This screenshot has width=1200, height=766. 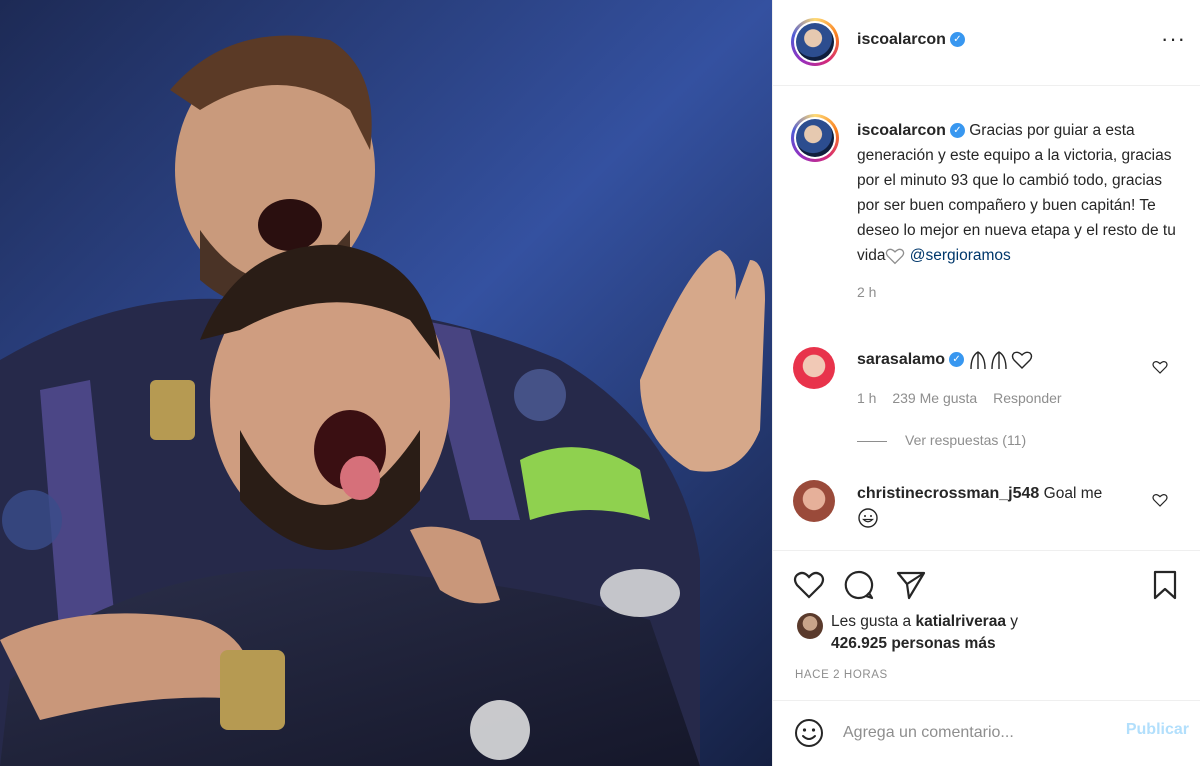 What do you see at coordinates (1165, 585) in the screenshot?
I see `bookmark-save-icon` at bounding box center [1165, 585].